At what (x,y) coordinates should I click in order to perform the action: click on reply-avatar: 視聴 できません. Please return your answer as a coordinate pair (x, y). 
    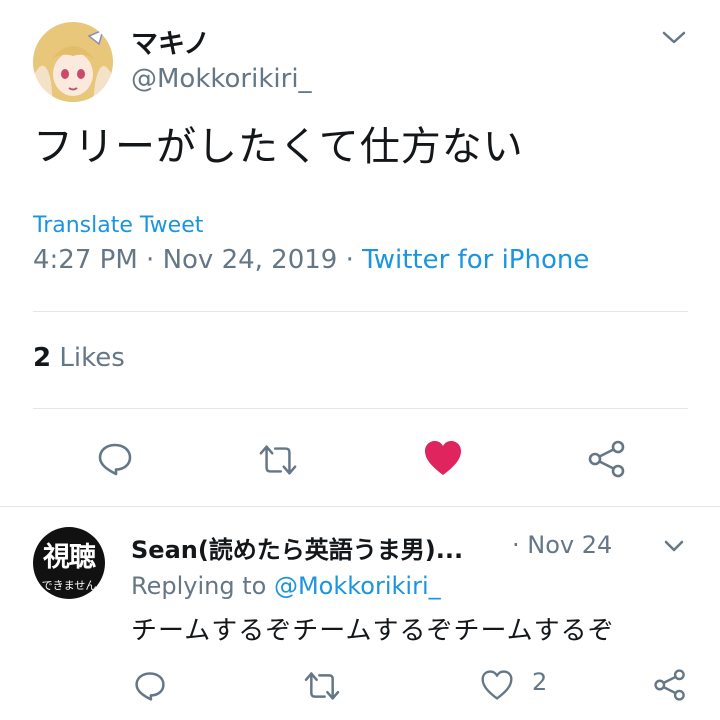
    Looking at the image, I should click on (69, 563).